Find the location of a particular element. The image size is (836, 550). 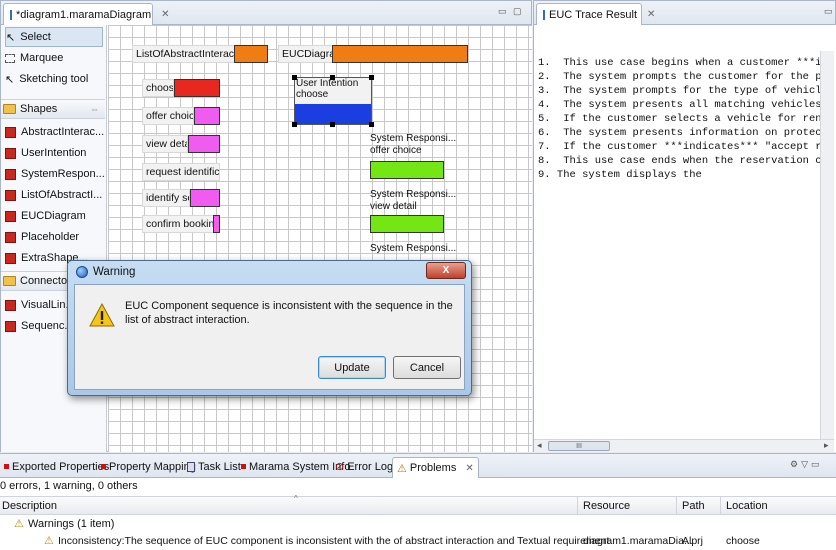

tab-property-mapping: Property Mapping is located at coordinates (148, 466).